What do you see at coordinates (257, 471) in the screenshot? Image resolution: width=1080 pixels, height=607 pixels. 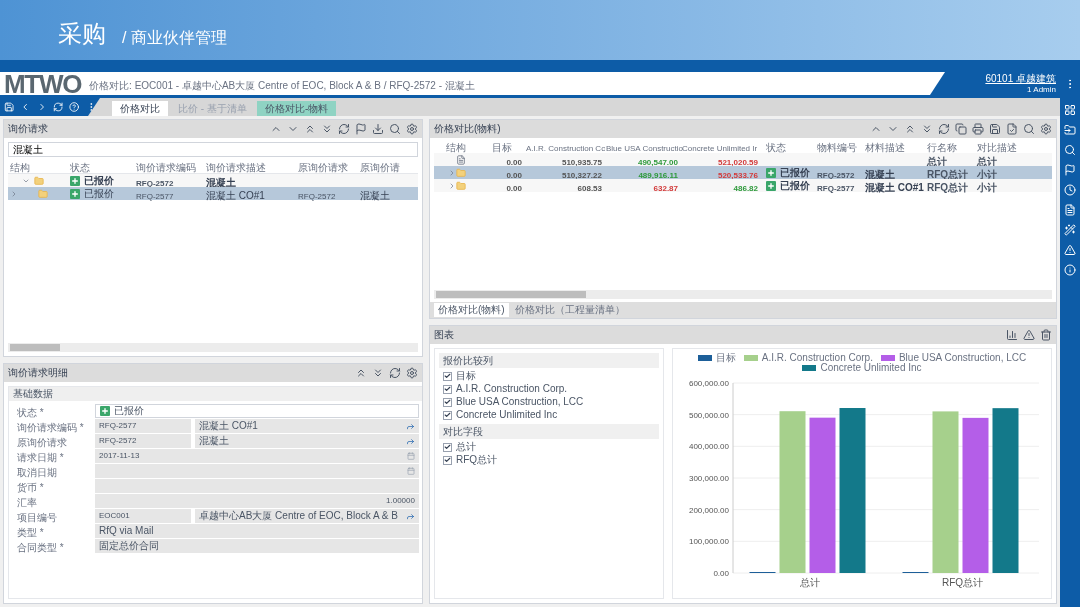 I see `date-field` at bounding box center [257, 471].